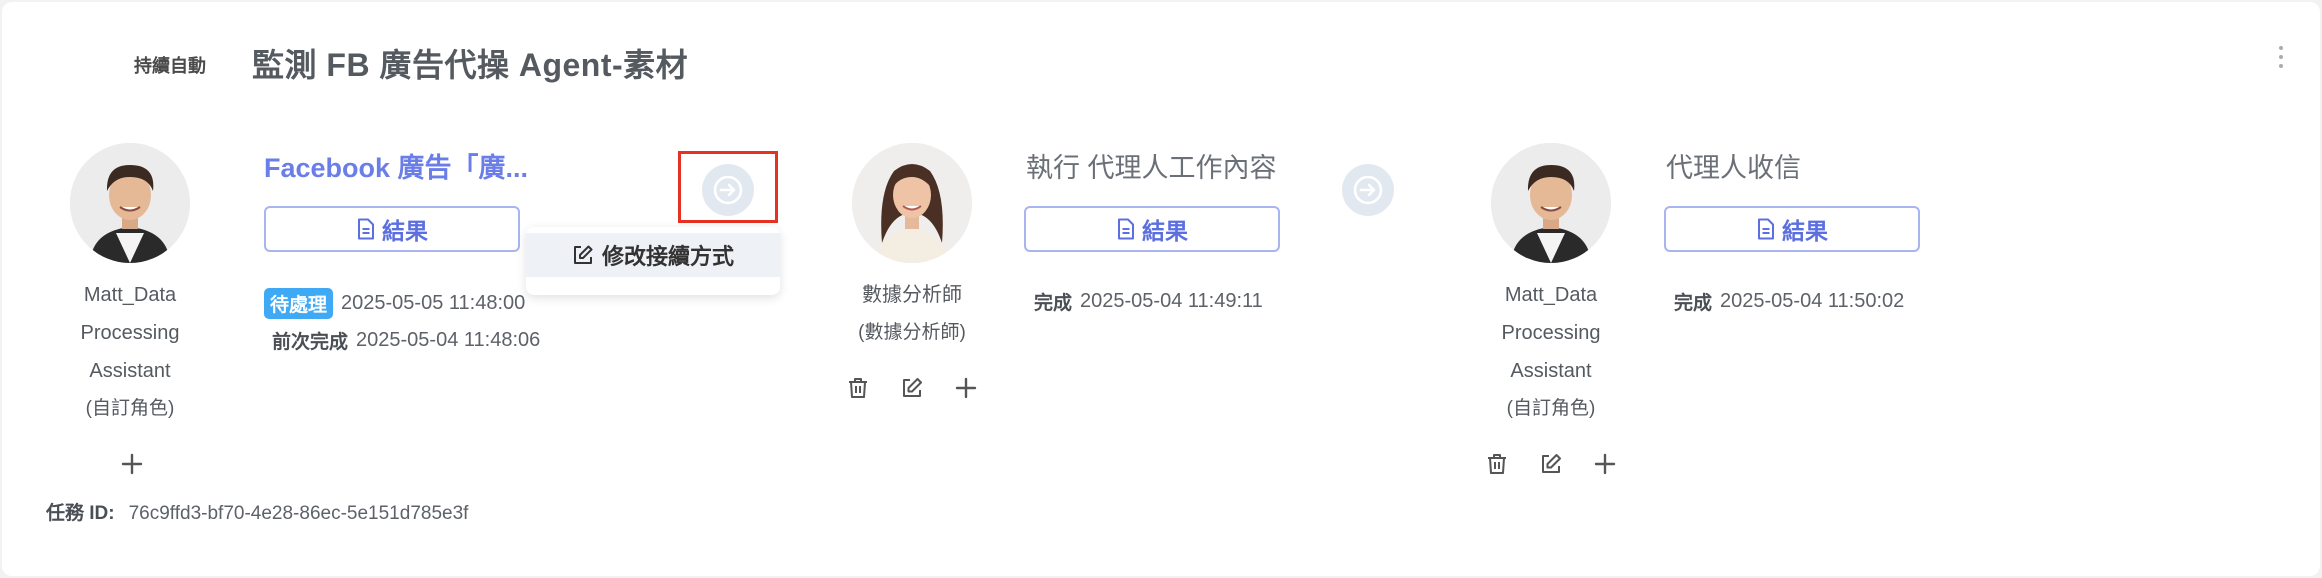 The image size is (2322, 578). I want to click on agent-name: 數據分析師 (數據分析師), so click(912, 314).